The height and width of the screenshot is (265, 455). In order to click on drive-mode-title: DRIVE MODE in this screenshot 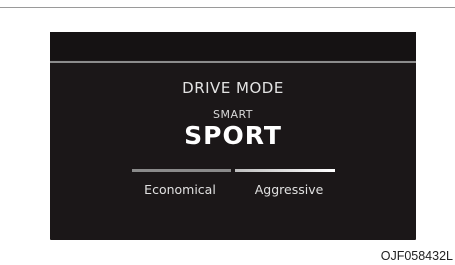, I will do `click(233, 88)`.